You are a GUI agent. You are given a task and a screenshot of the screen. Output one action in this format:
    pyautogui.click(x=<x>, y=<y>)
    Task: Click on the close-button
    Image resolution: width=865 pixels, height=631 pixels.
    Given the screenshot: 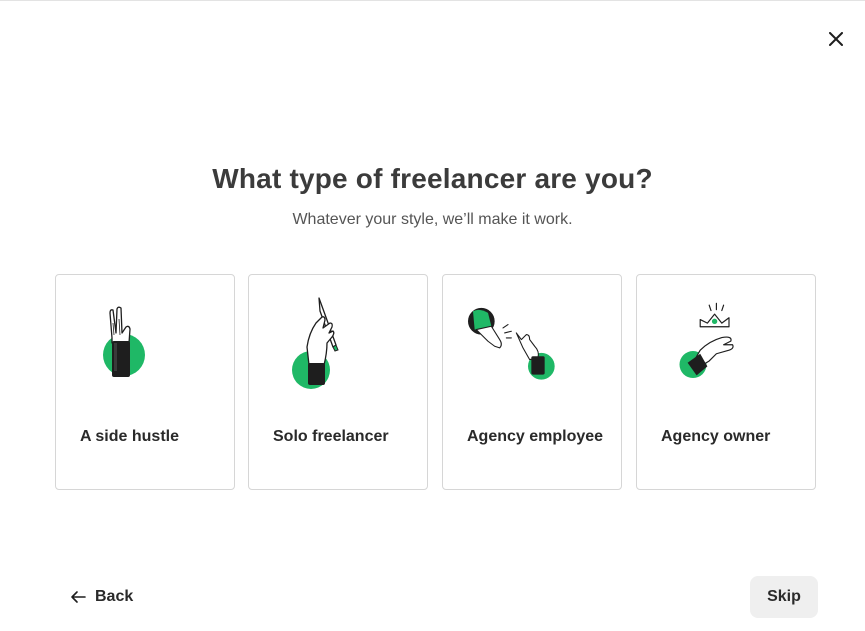 What is the action you would take?
    pyautogui.click(x=836, y=39)
    